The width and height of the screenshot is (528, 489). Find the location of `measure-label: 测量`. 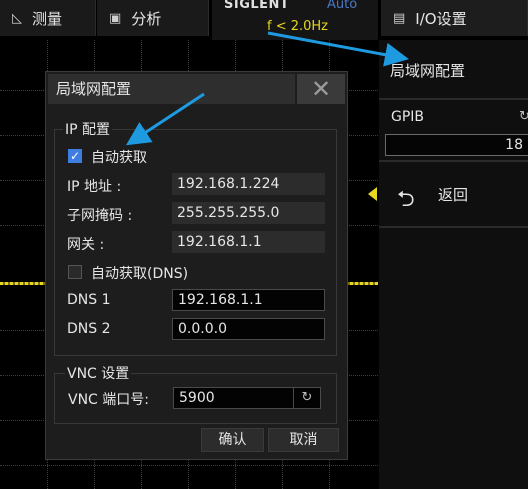

measure-label: 测量 is located at coordinates (47, 18).